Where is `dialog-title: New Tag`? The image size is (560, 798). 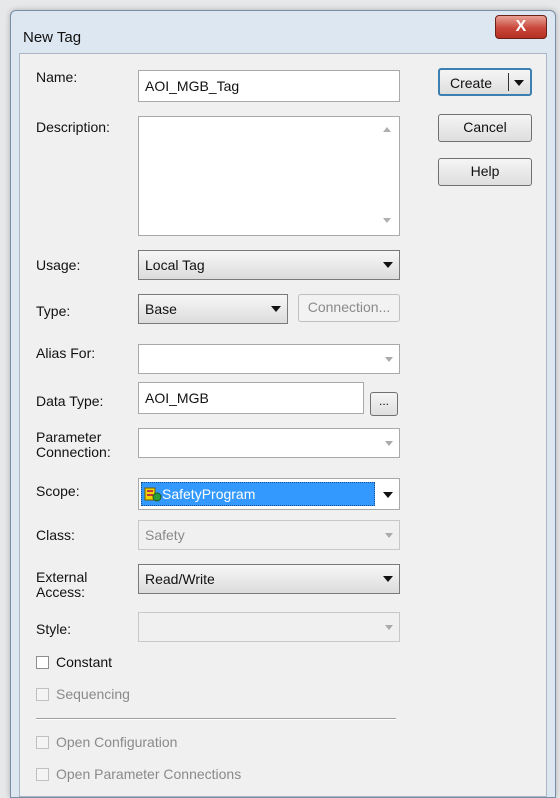
dialog-title: New Tag is located at coordinates (52, 37).